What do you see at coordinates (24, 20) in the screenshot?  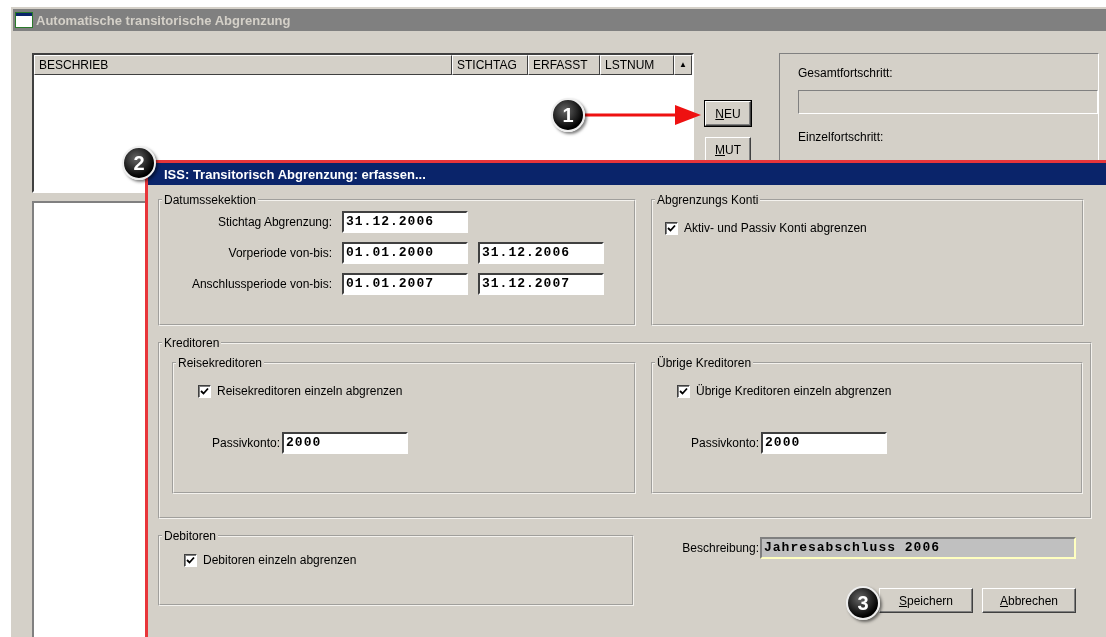 I see `window-icon` at bounding box center [24, 20].